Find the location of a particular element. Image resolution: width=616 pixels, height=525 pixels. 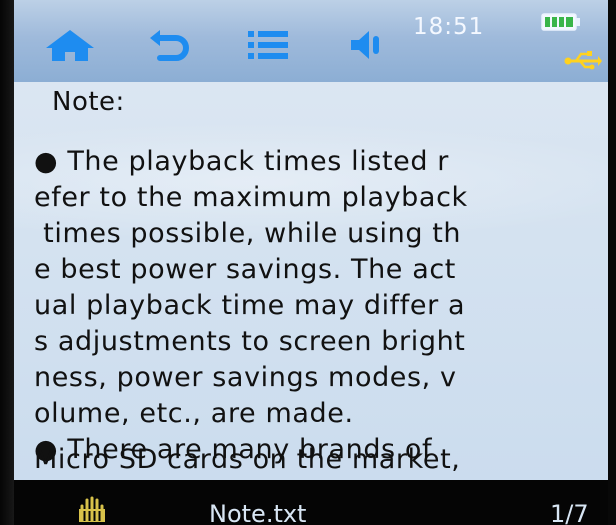

text-line: s adjustments to screen bright is located at coordinates (250, 341).